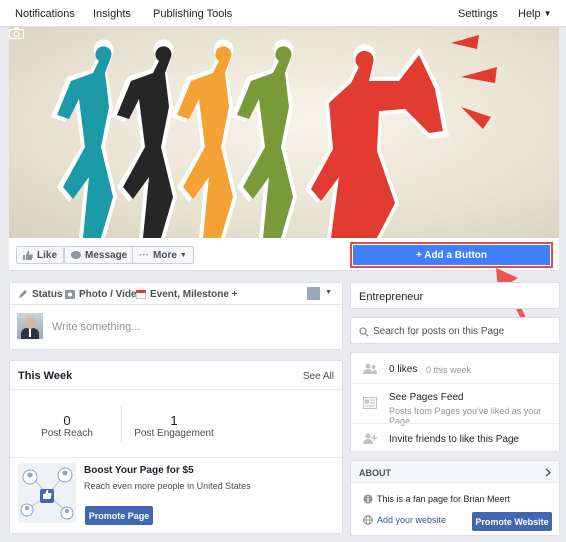 Image resolution: width=566 pixels, height=542 pixels. Describe the element at coordinates (370, 438) in the screenshot. I see `add-friend-icon` at that location.